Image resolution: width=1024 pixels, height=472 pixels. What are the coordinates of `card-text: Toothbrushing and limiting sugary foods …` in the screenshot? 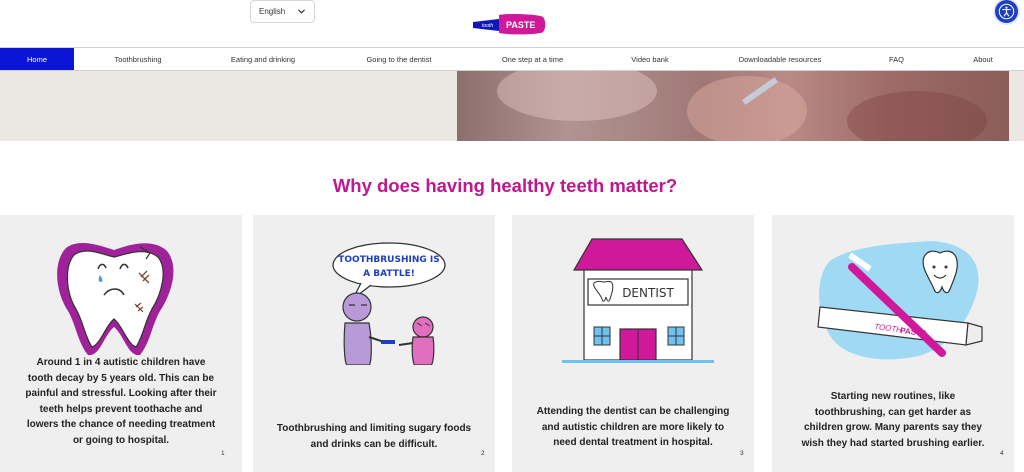 It's located at (374, 436).